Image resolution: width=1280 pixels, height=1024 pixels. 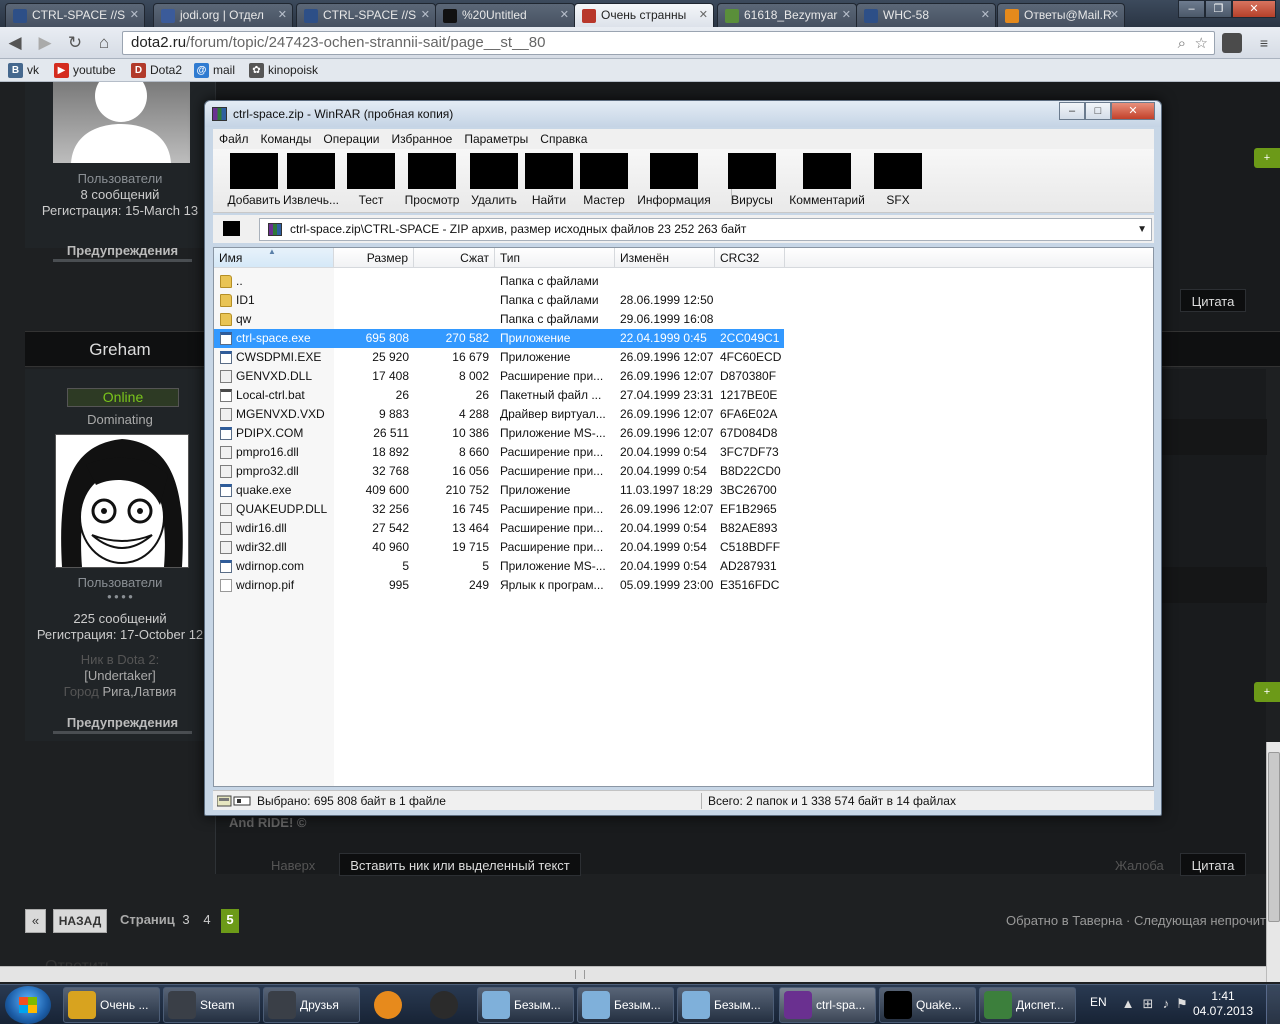 What do you see at coordinates (388, 1005) in the screenshot?
I see `taskbar-button` at bounding box center [388, 1005].